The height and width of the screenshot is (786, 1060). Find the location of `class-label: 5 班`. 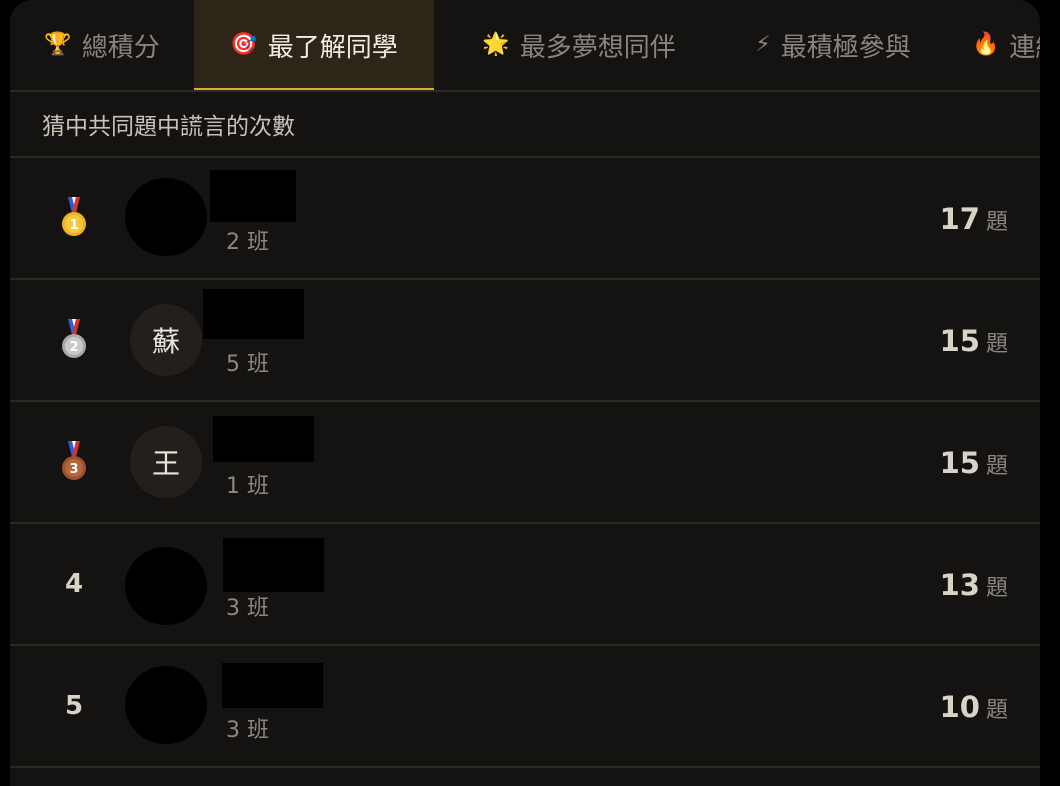

class-label: 5 班 is located at coordinates (247, 364).